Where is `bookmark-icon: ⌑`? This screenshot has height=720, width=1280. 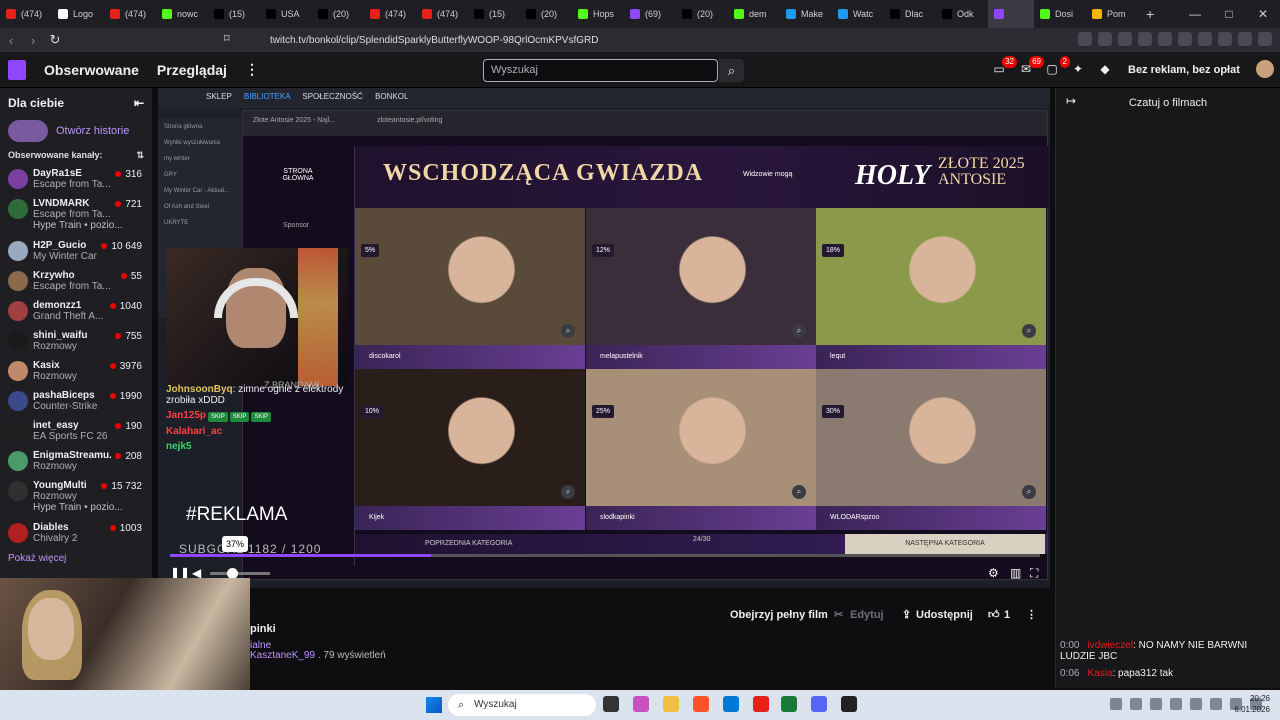 bookmark-icon: ⌑ is located at coordinates (227, 38).